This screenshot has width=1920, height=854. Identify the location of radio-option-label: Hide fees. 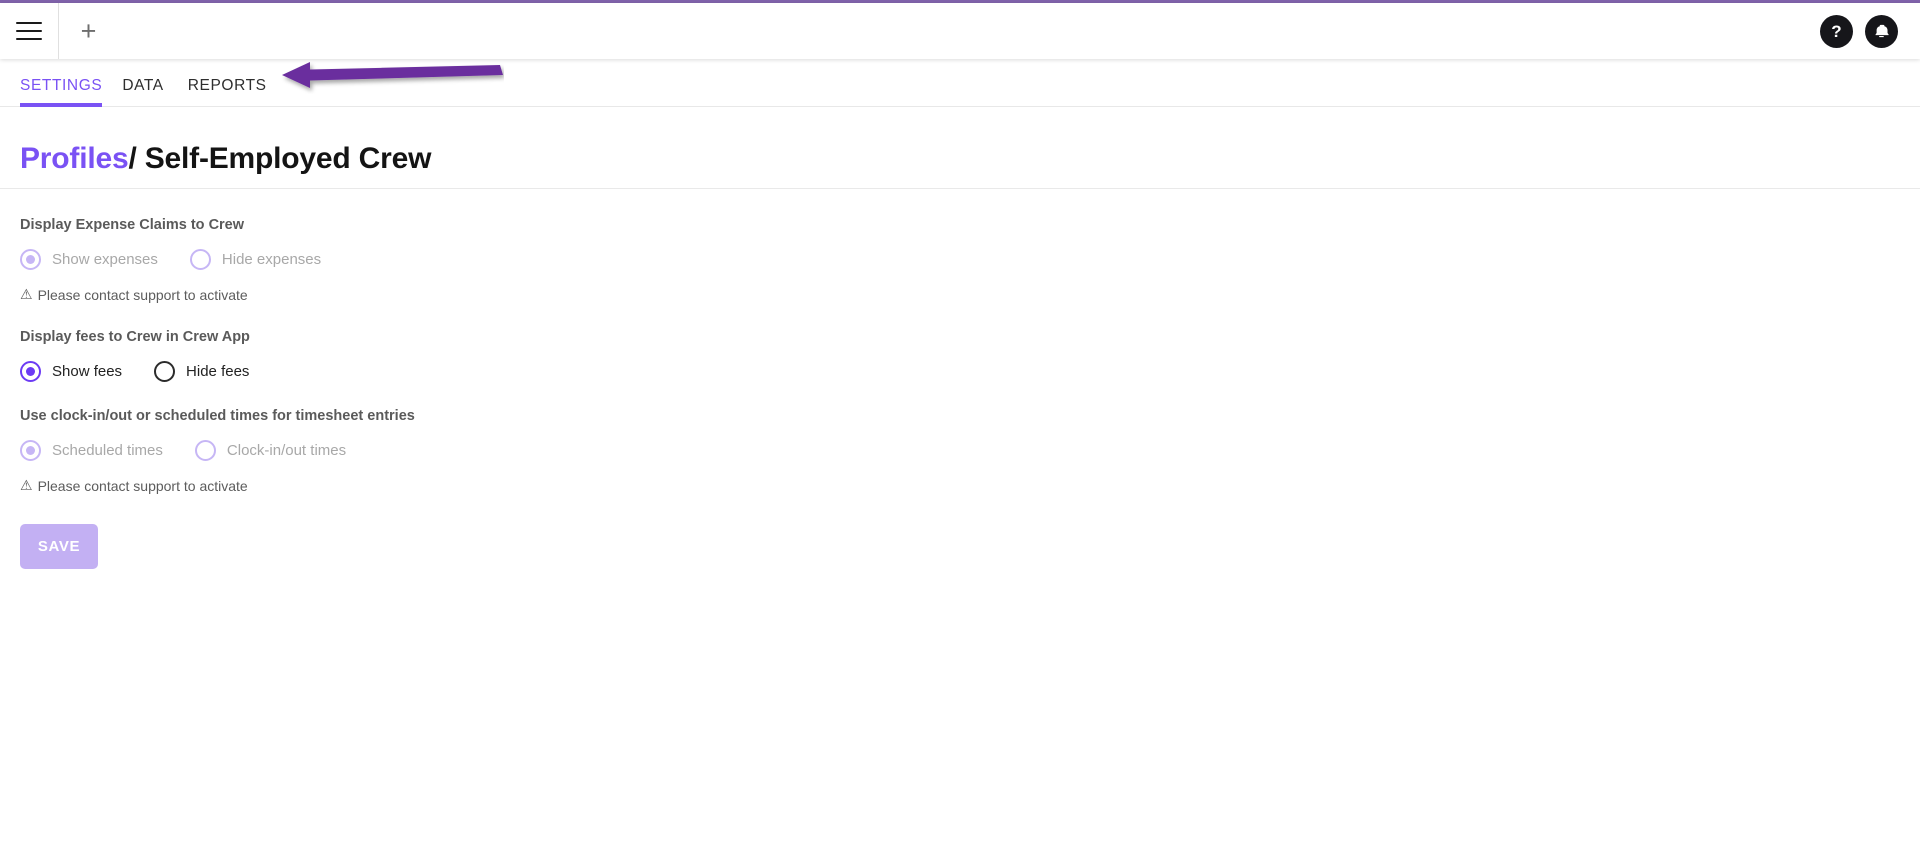
(218, 371).